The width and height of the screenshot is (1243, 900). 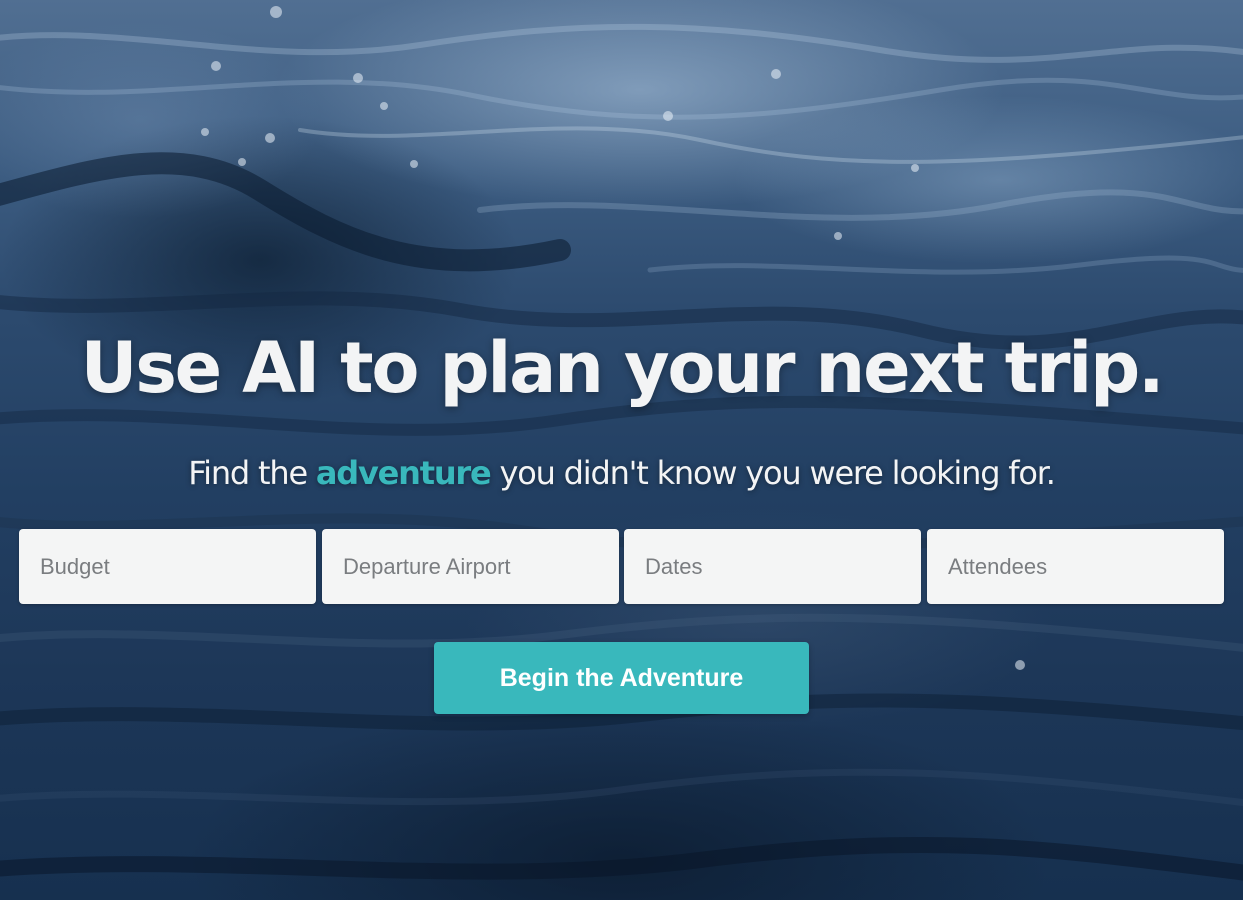 What do you see at coordinates (621, 566) in the screenshot?
I see `trip-planner-form` at bounding box center [621, 566].